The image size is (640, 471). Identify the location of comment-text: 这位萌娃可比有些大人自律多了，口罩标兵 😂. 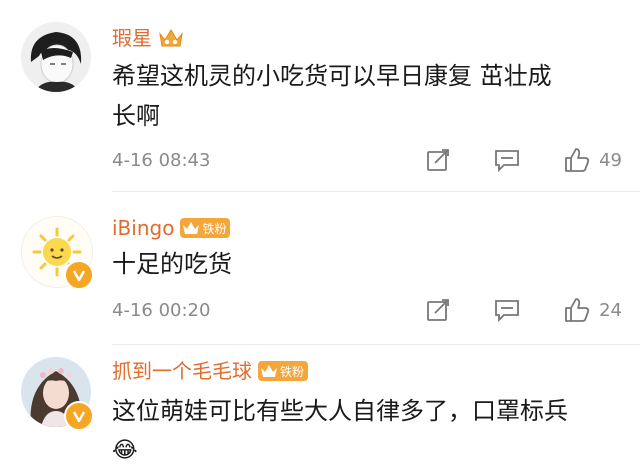
(367, 431).